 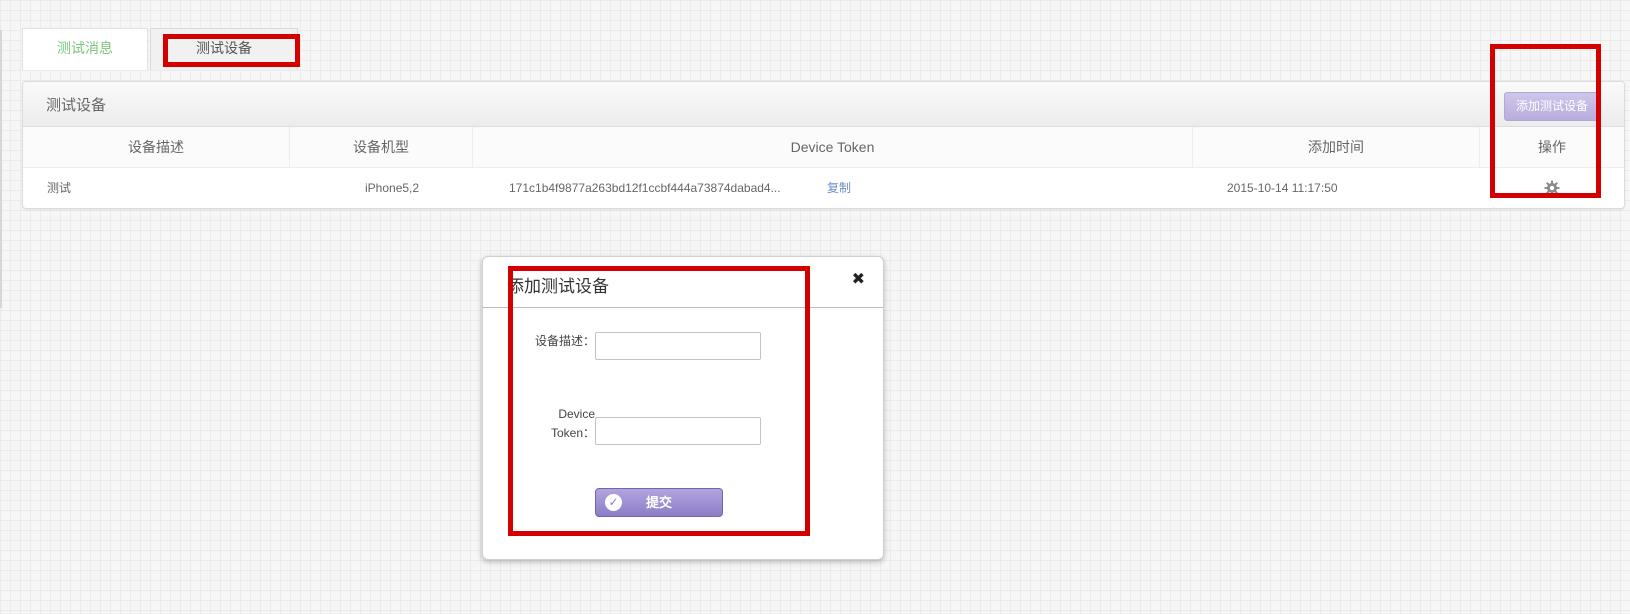 I want to click on tab-test-messages: 测试消息, so click(x=85, y=49).